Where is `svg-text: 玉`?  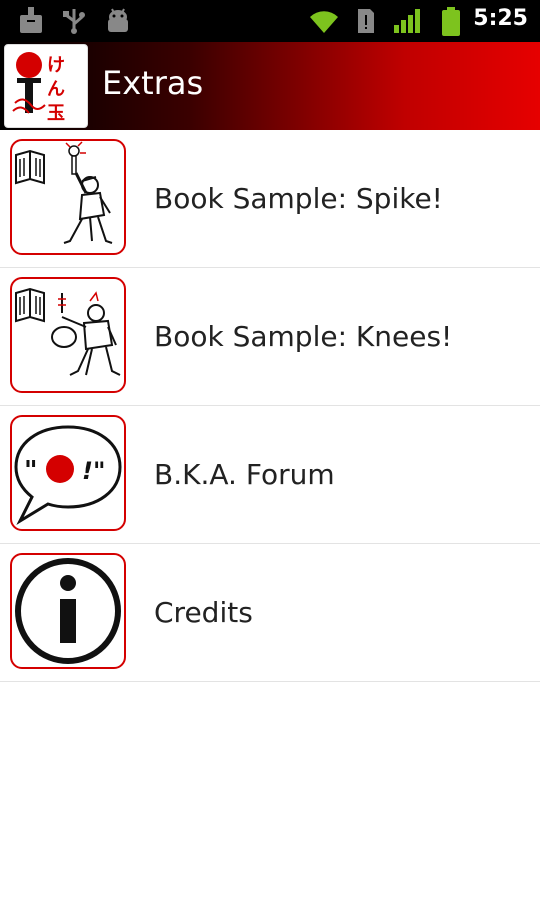
svg-text: 玉 is located at coordinates (56, 113).